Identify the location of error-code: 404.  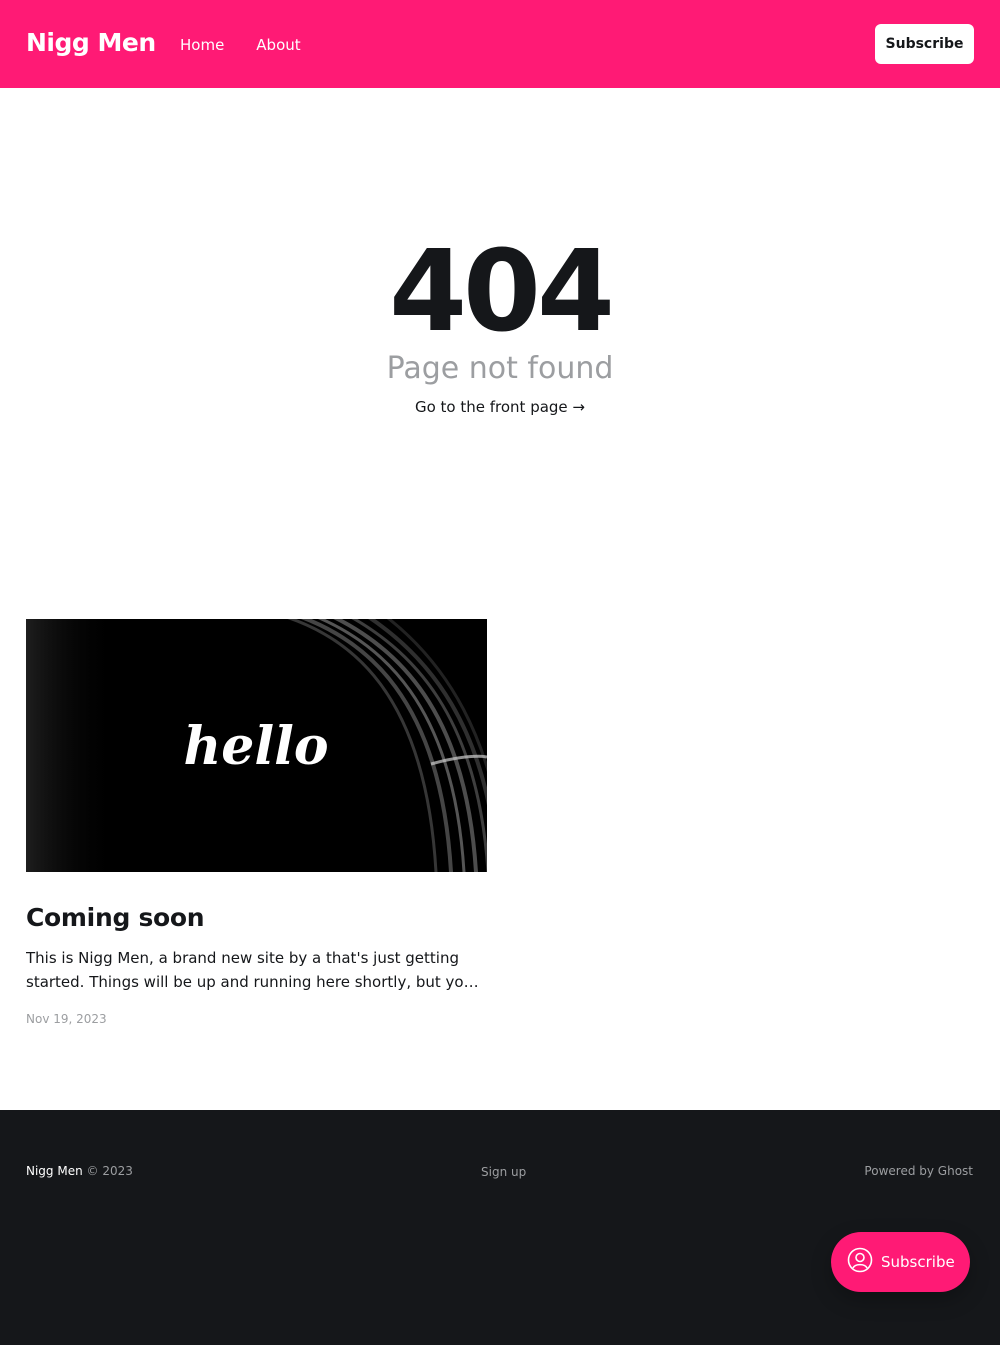
(502, 292).